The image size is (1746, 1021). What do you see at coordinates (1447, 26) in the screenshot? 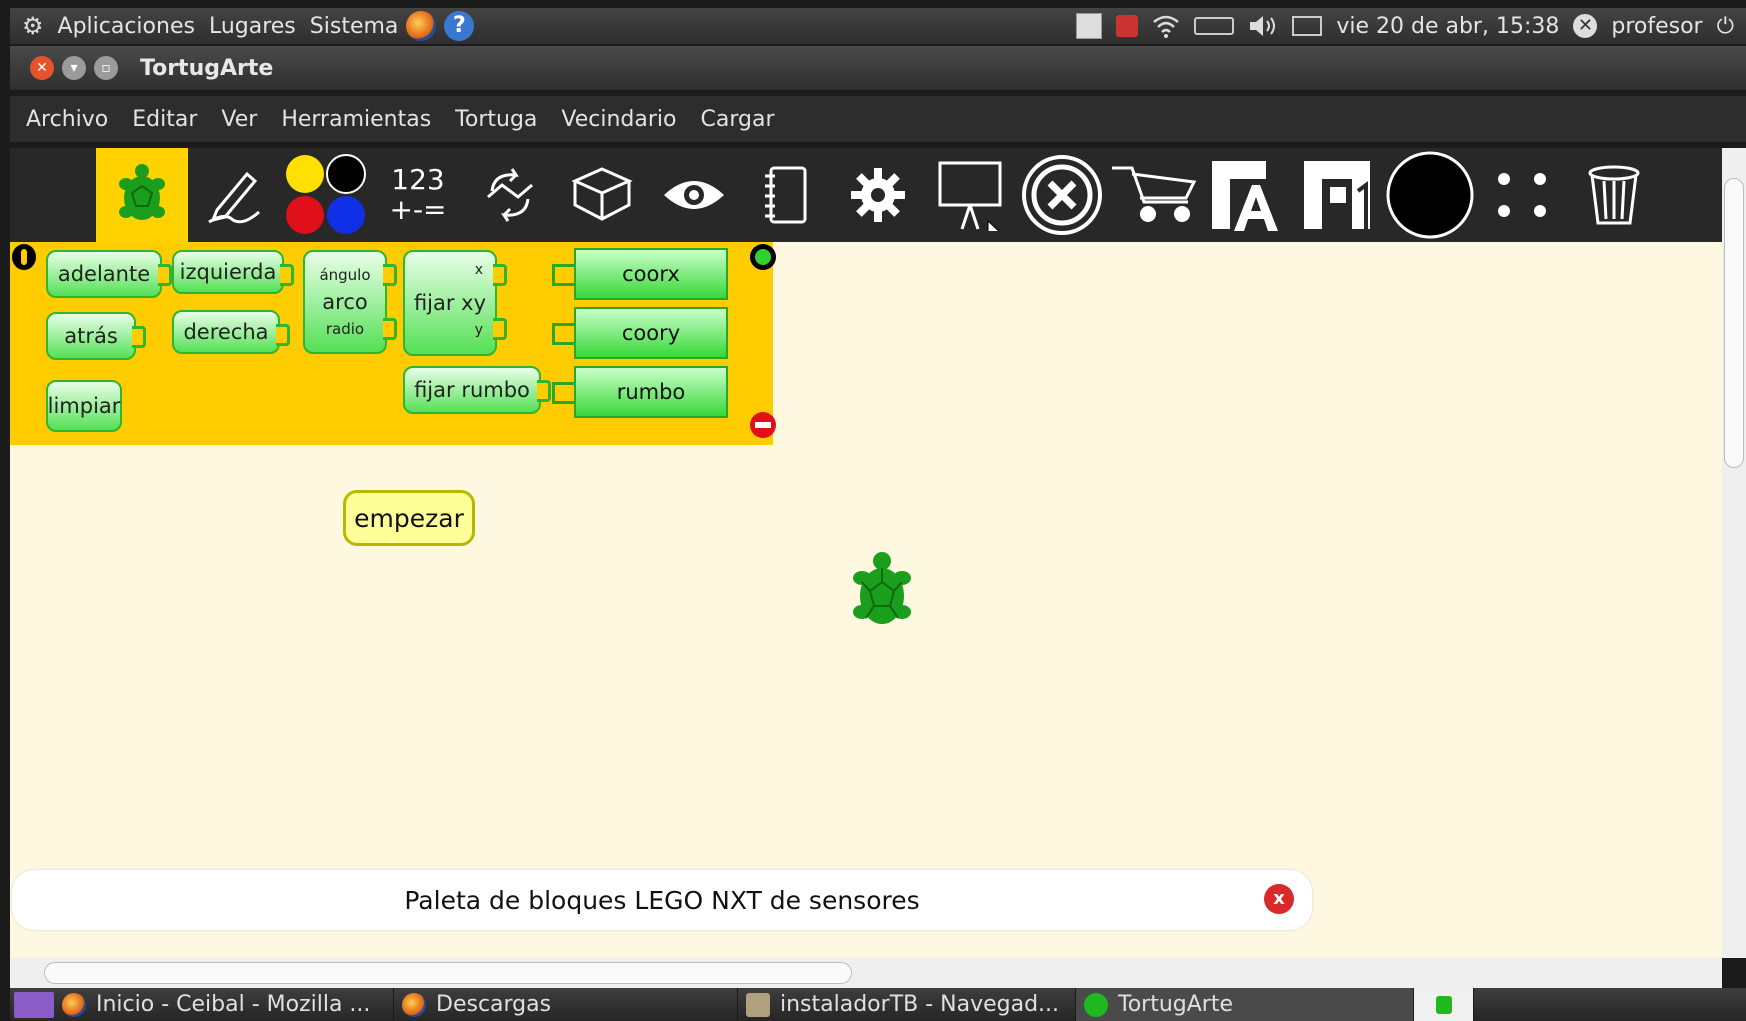
I see `clock: vie 20 de abr, 15:38` at bounding box center [1447, 26].